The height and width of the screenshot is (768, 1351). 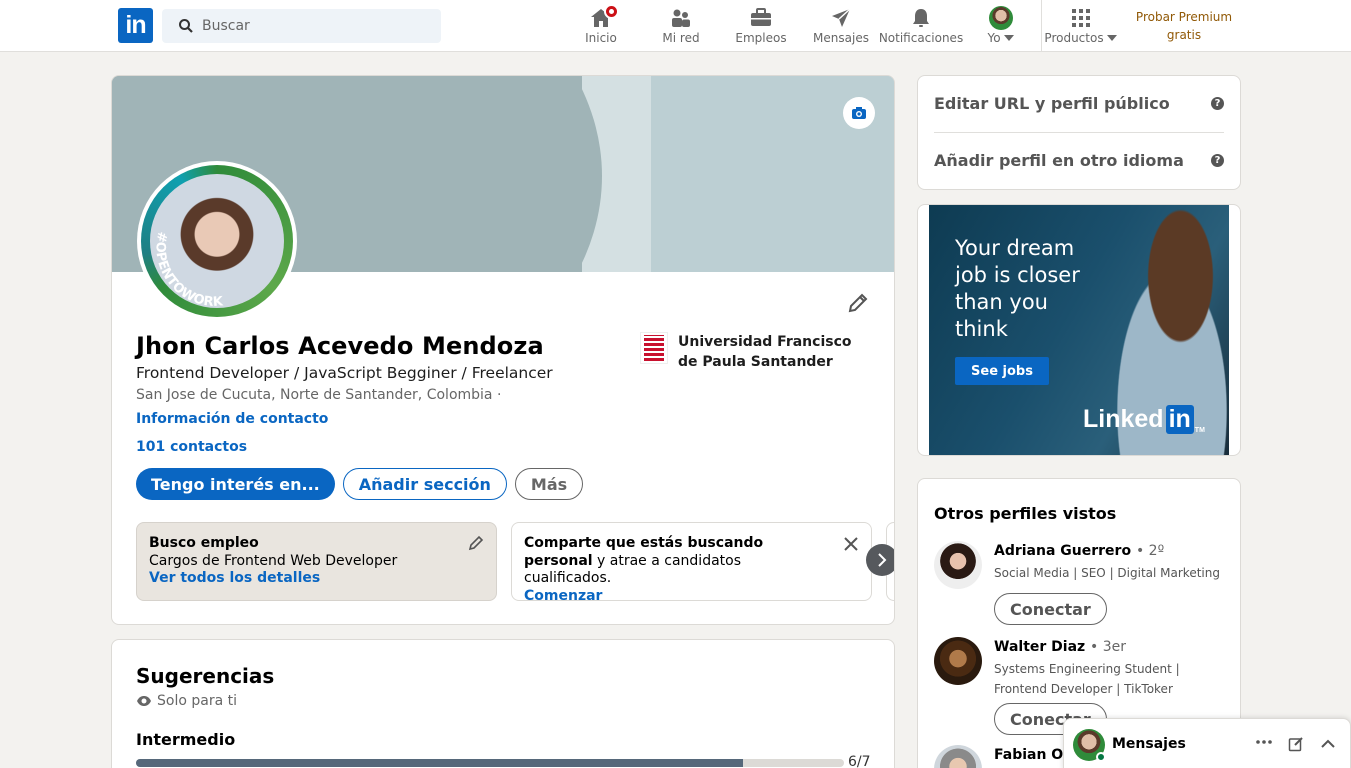 I want to click on people-title: Otros perfiles vistos, so click(x=1025, y=513).